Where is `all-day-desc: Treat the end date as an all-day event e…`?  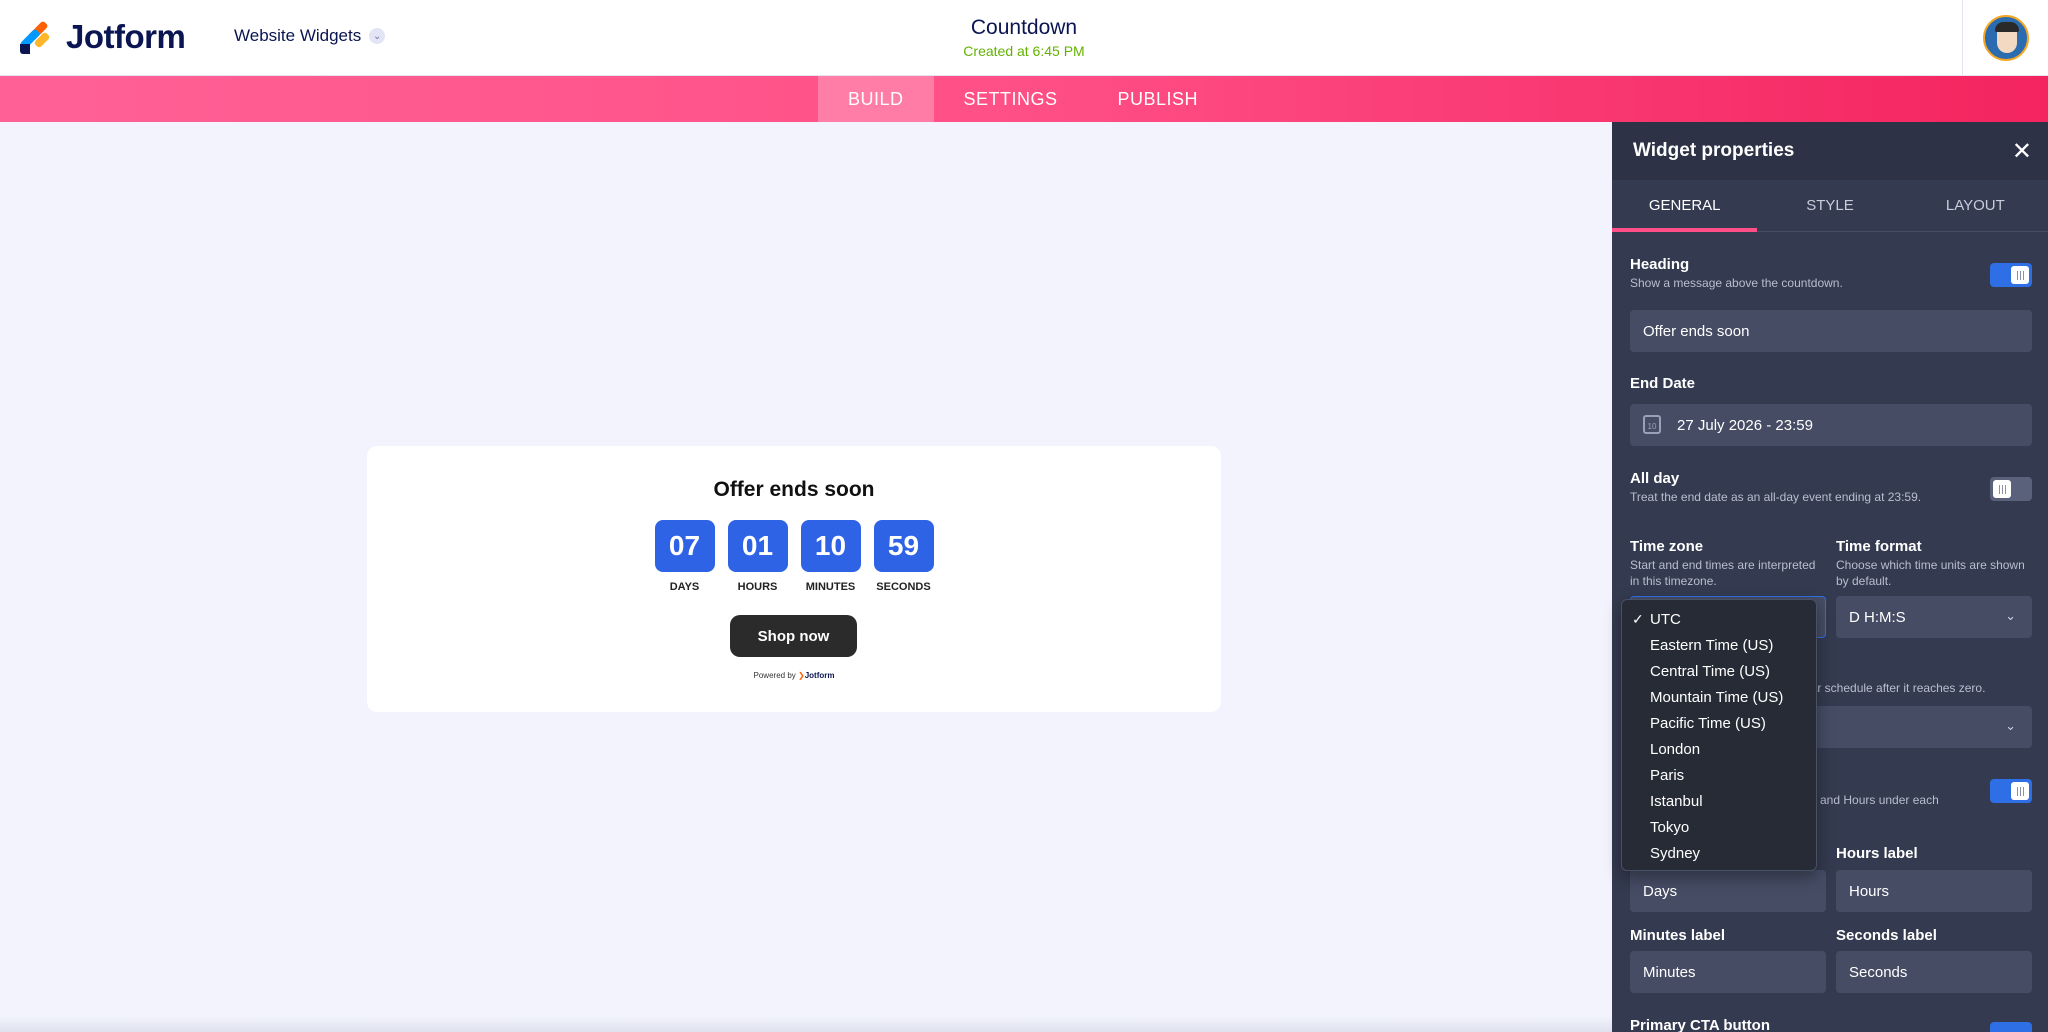
all-day-desc: Treat the end date as an all-day event e… is located at coordinates (1776, 497).